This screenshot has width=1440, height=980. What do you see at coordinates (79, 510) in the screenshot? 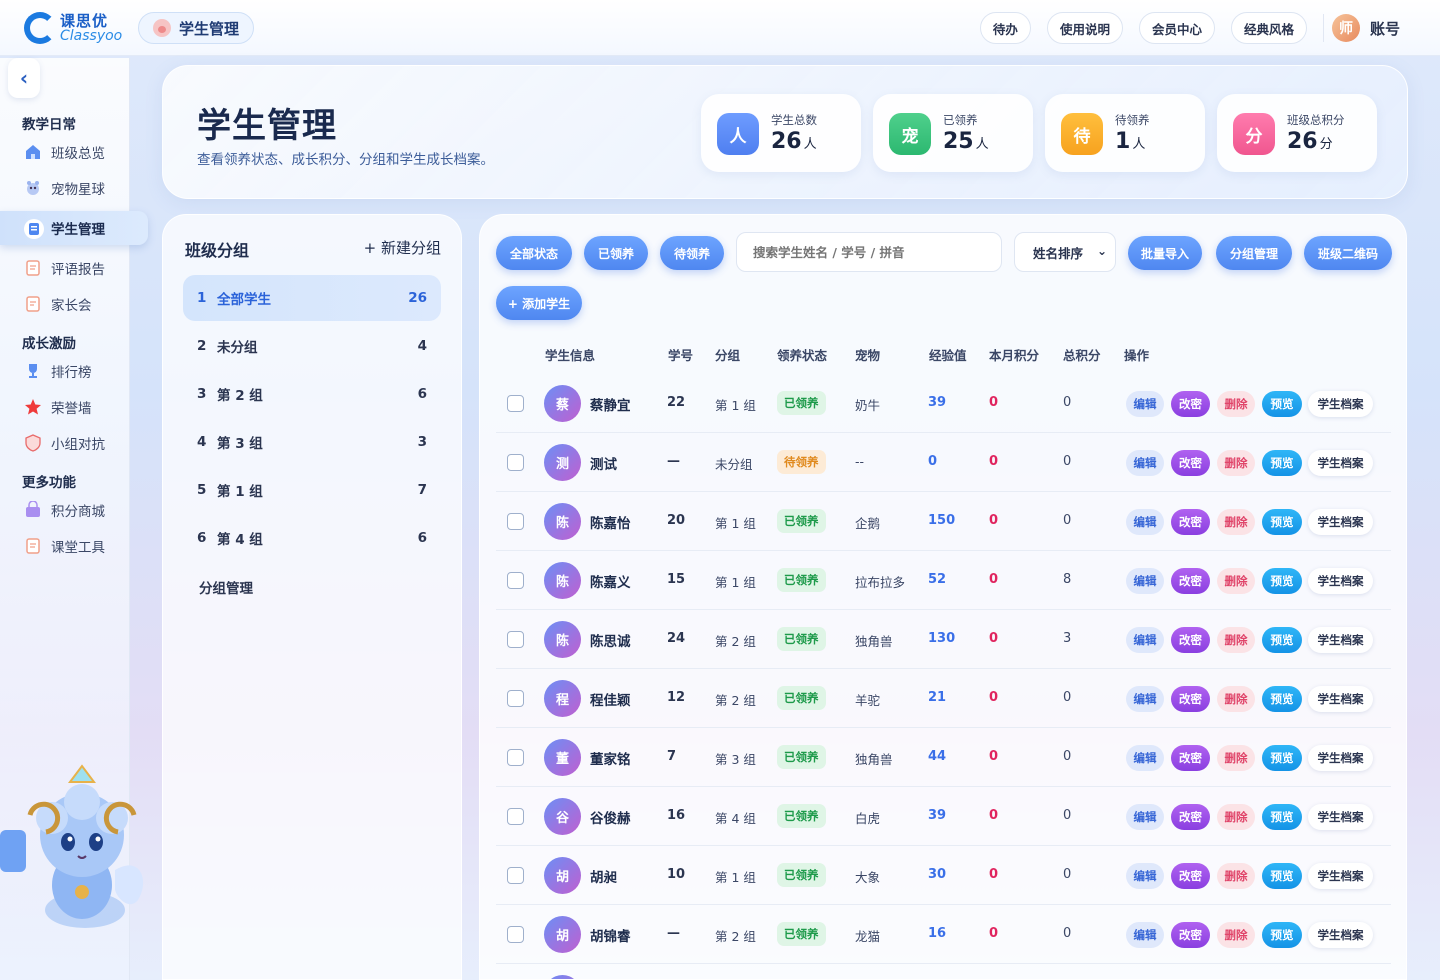
I see `sidebar-item-points-shop: 积分商城` at bounding box center [79, 510].